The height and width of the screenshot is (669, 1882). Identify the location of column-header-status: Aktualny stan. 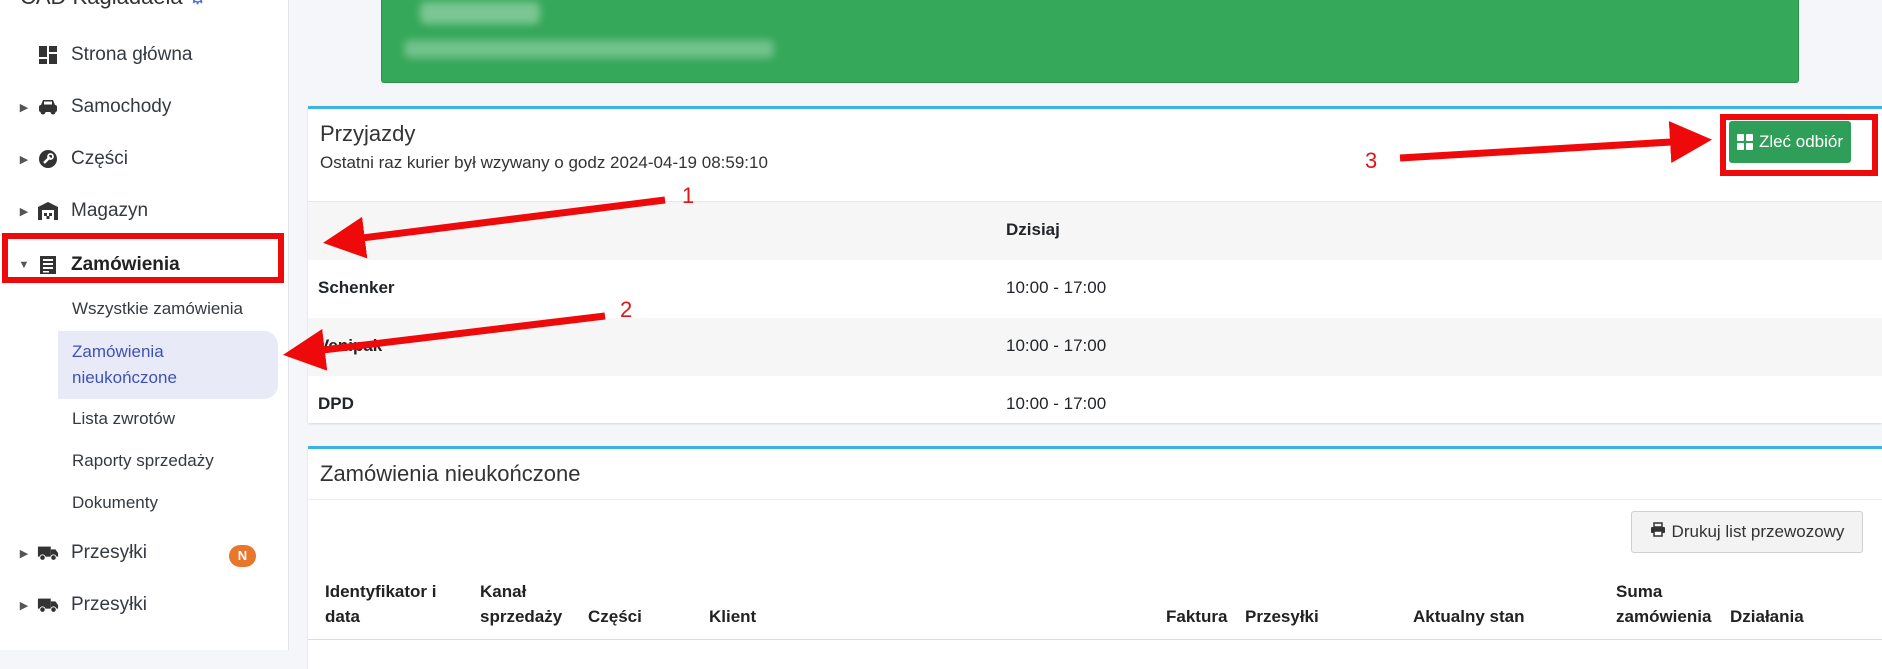
(1468, 616).